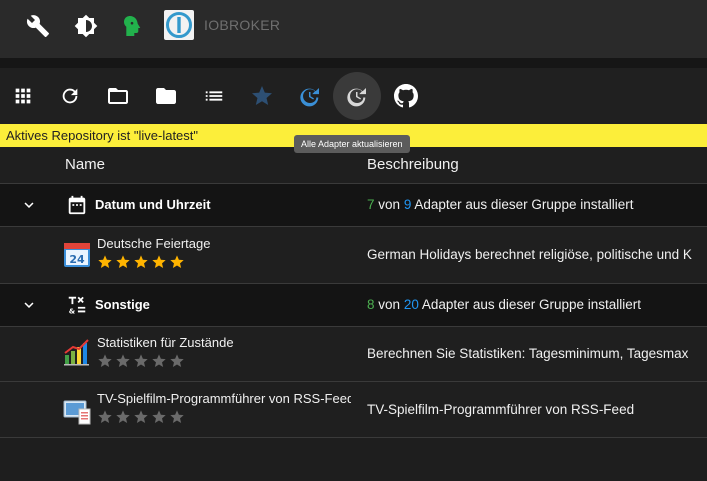 Image resolution: width=707 pixels, height=481 pixels. Describe the element at coordinates (406, 96) in the screenshot. I see `github-icon` at that location.